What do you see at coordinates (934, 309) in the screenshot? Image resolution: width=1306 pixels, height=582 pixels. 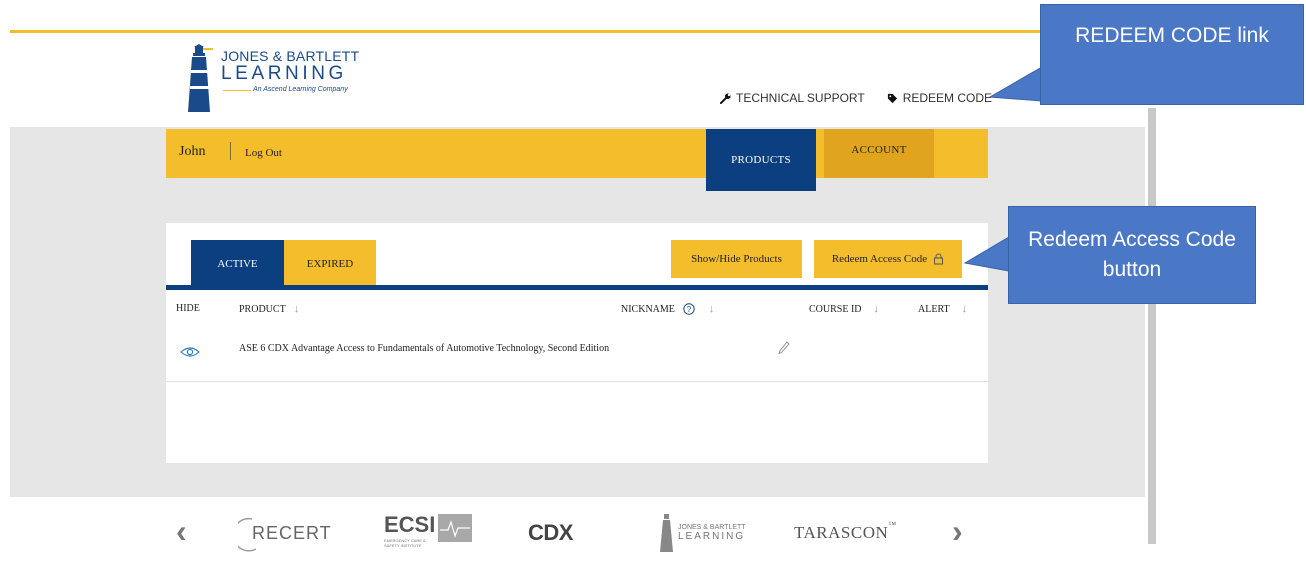 I see `alert-header-label: ALERT` at bounding box center [934, 309].